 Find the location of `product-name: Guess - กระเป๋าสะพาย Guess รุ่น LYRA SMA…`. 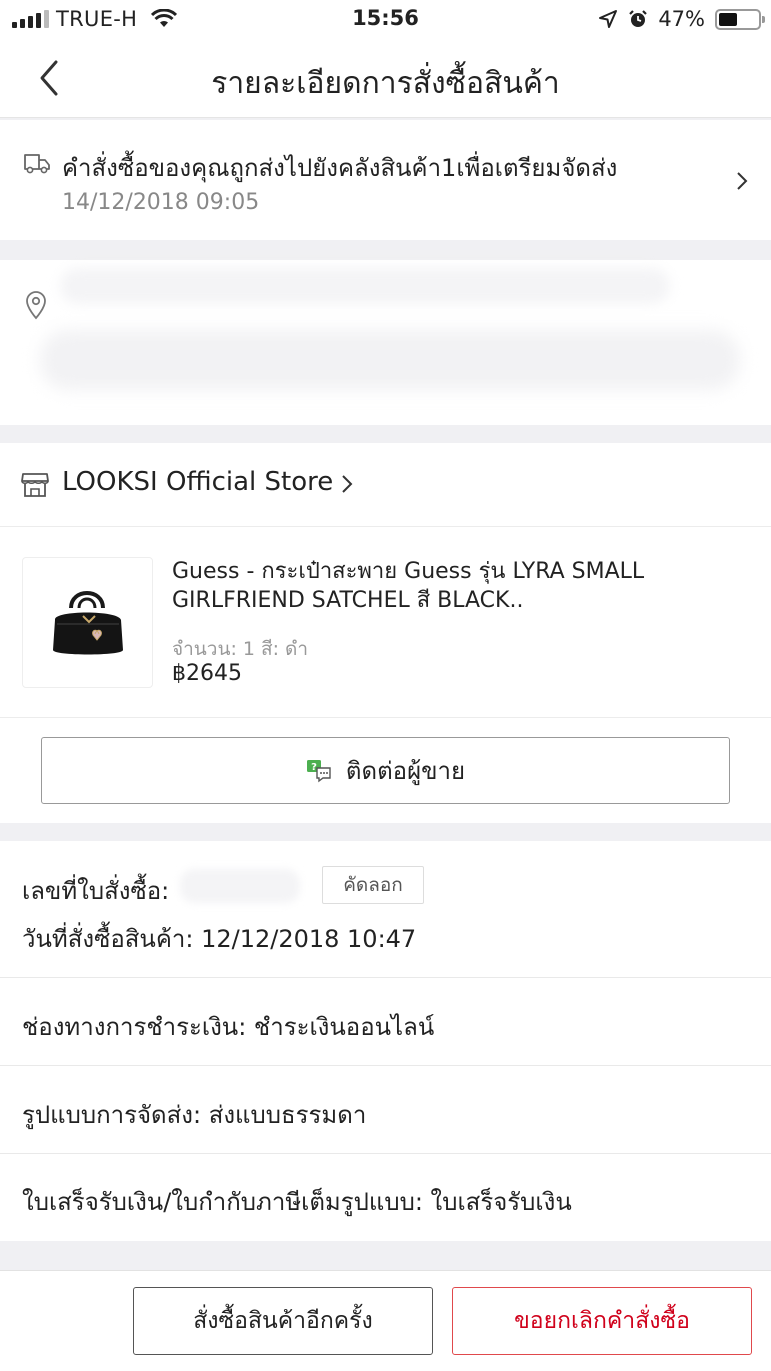

product-name: Guess - กระเป๋าสะพาย Guess รุ่น LYRA SMA… is located at coordinates (452, 586).